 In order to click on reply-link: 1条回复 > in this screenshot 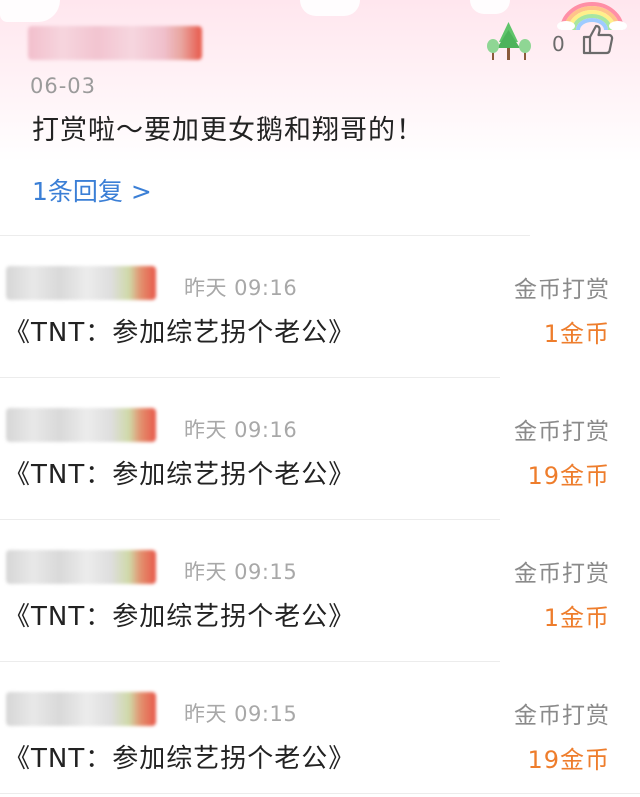, I will do `click(92, 190)`.